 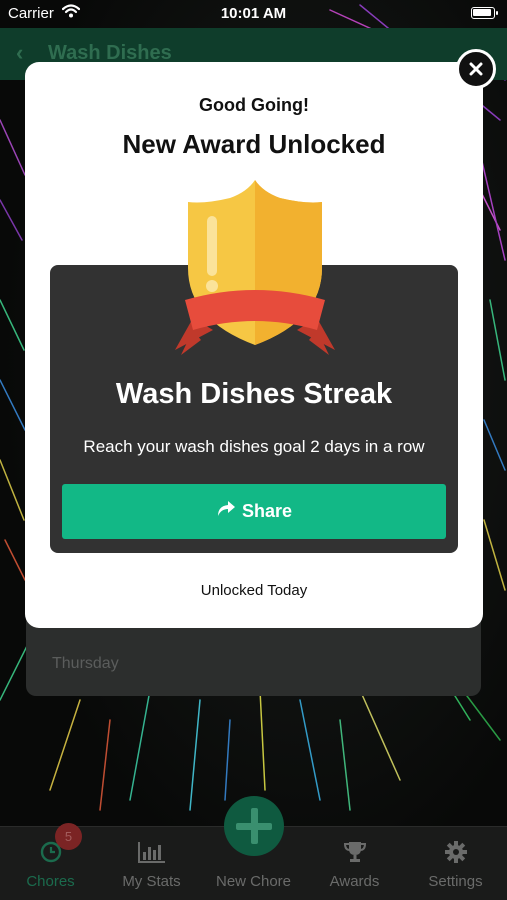 What do you see at coordinates (254, 826) in the screenshot?
I see `new-chore-plus-button` at bounding box center [254, 826].